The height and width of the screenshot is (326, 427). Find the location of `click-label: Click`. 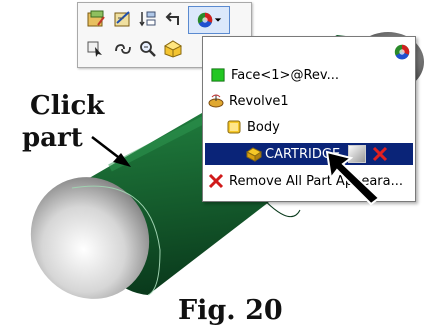

click-label: Click is located at coordinates (67, 106).